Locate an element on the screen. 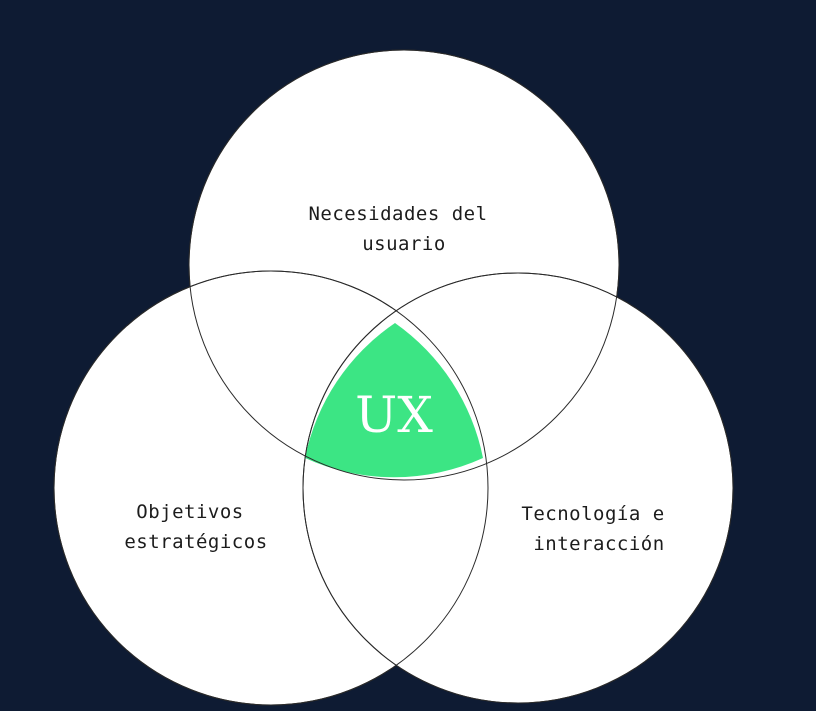 This screenshot has height=711, width=816. label-technology-interaction-line-2: interacción is located at coordinates (598, 544).